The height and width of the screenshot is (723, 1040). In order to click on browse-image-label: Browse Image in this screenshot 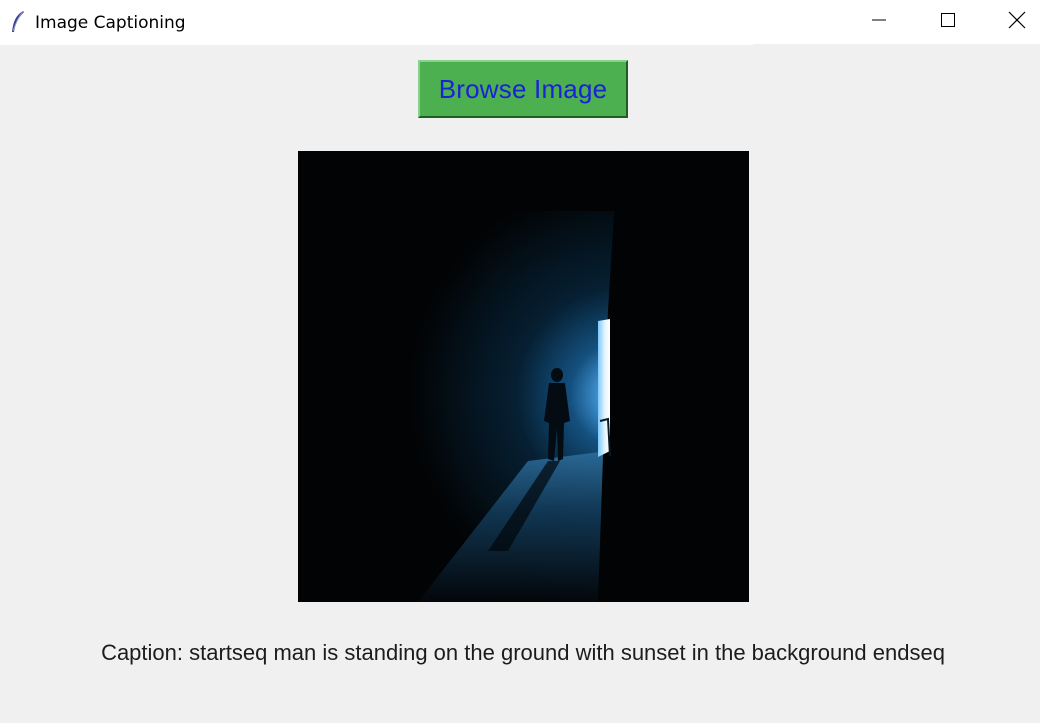, I will do `click(523, 88)`.